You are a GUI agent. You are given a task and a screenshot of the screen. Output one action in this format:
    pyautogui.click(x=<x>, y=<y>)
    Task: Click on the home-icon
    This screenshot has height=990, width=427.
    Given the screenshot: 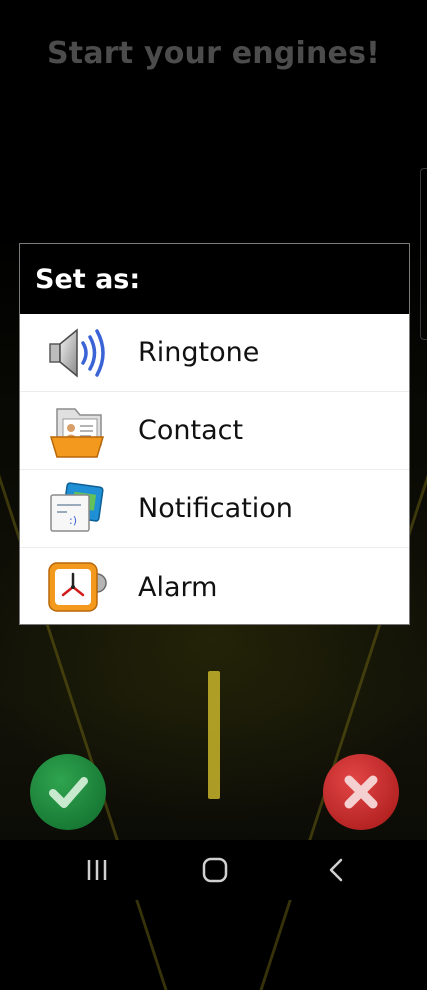 What is the action you would take?
    pyautogui.click(x=215, y=870)
    